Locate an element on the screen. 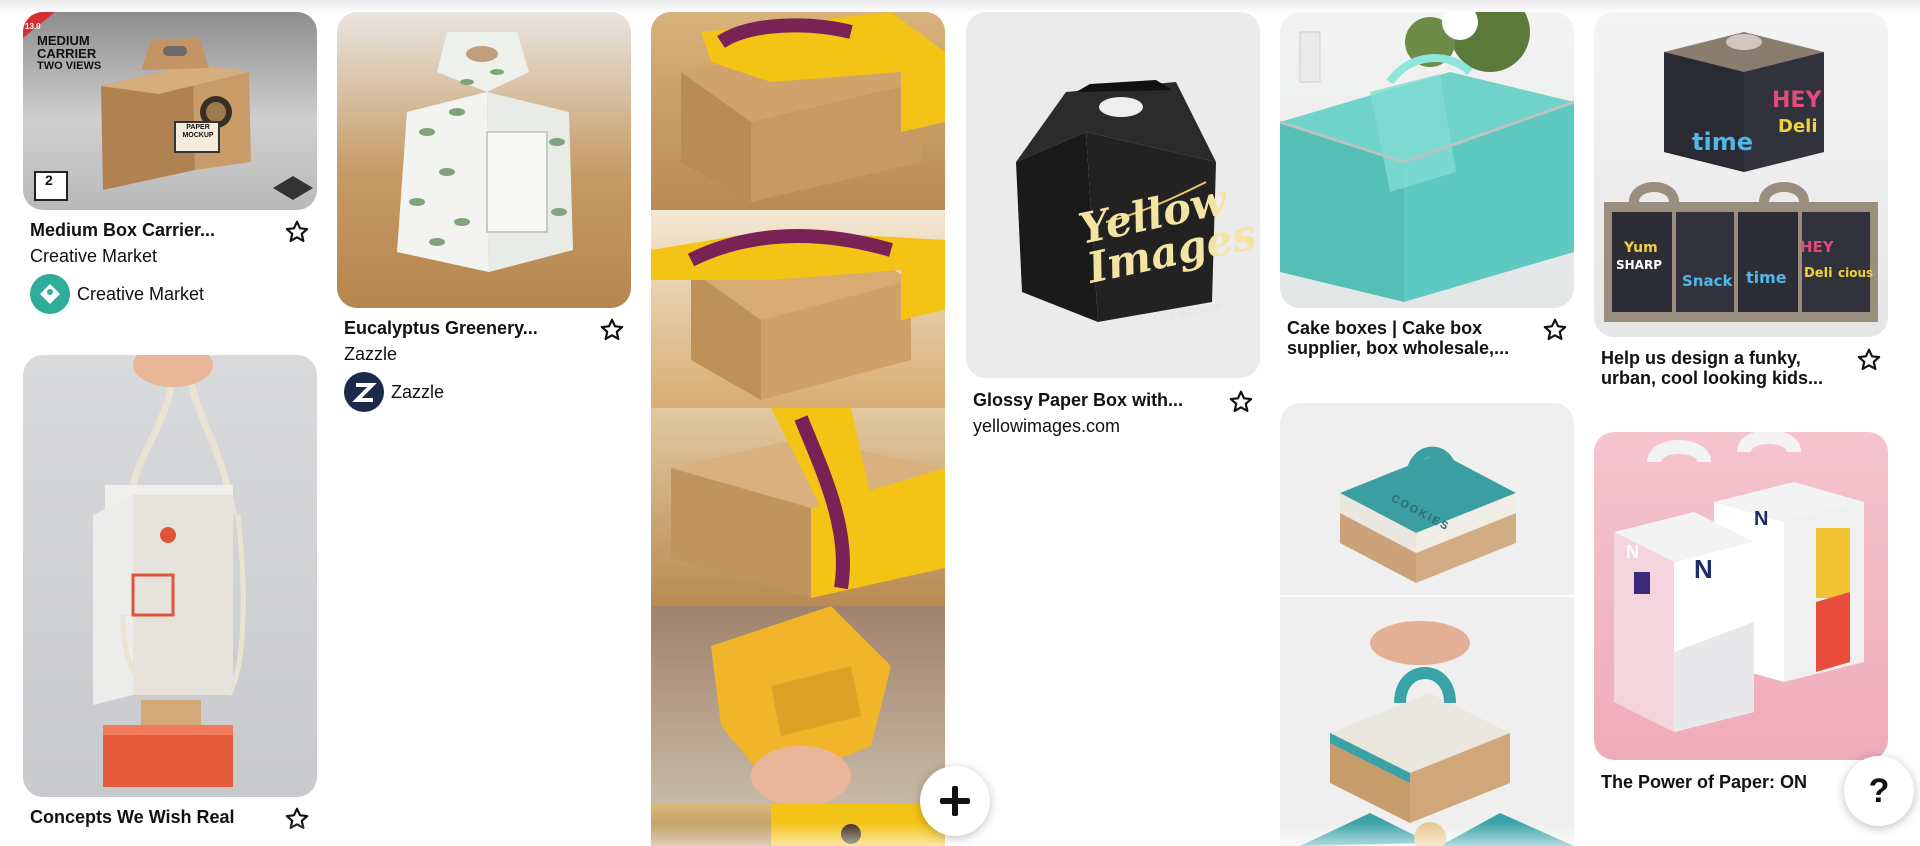 This screenshot has width=1920, height=846. pin-card: N N N The Power of Paper: ON is located at coordinates (1741, 614).